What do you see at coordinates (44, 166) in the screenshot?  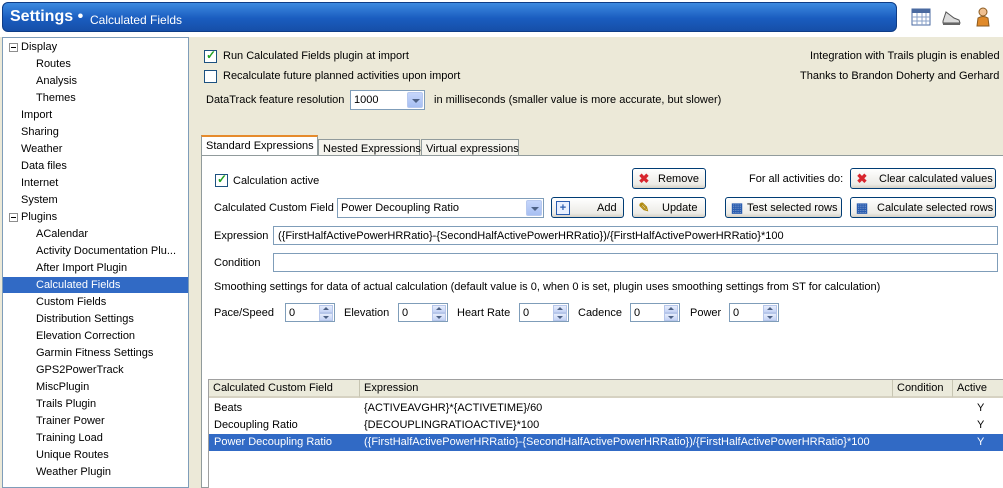 I see `sidebar-item-label: Data files` at bounding box center [44, 166].